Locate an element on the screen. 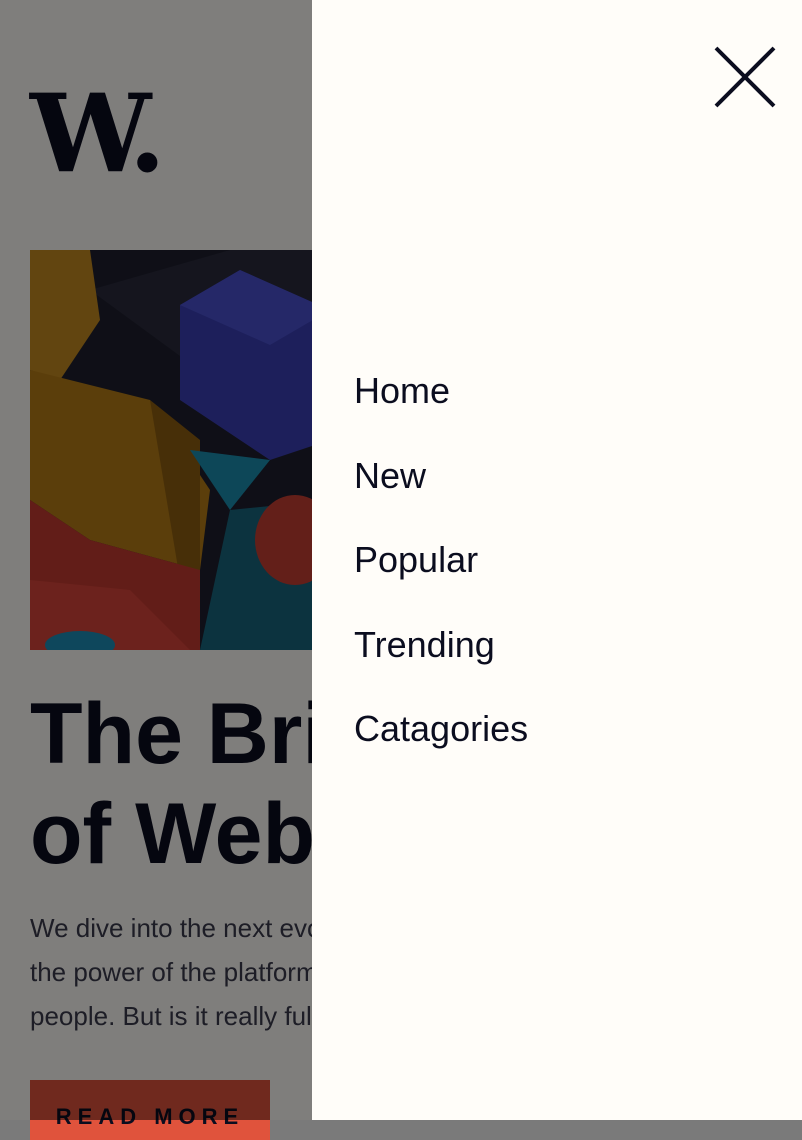 This screenshot has width=802, height=1140. nav-item-popular: Popular is located at coordinates (441, 577).